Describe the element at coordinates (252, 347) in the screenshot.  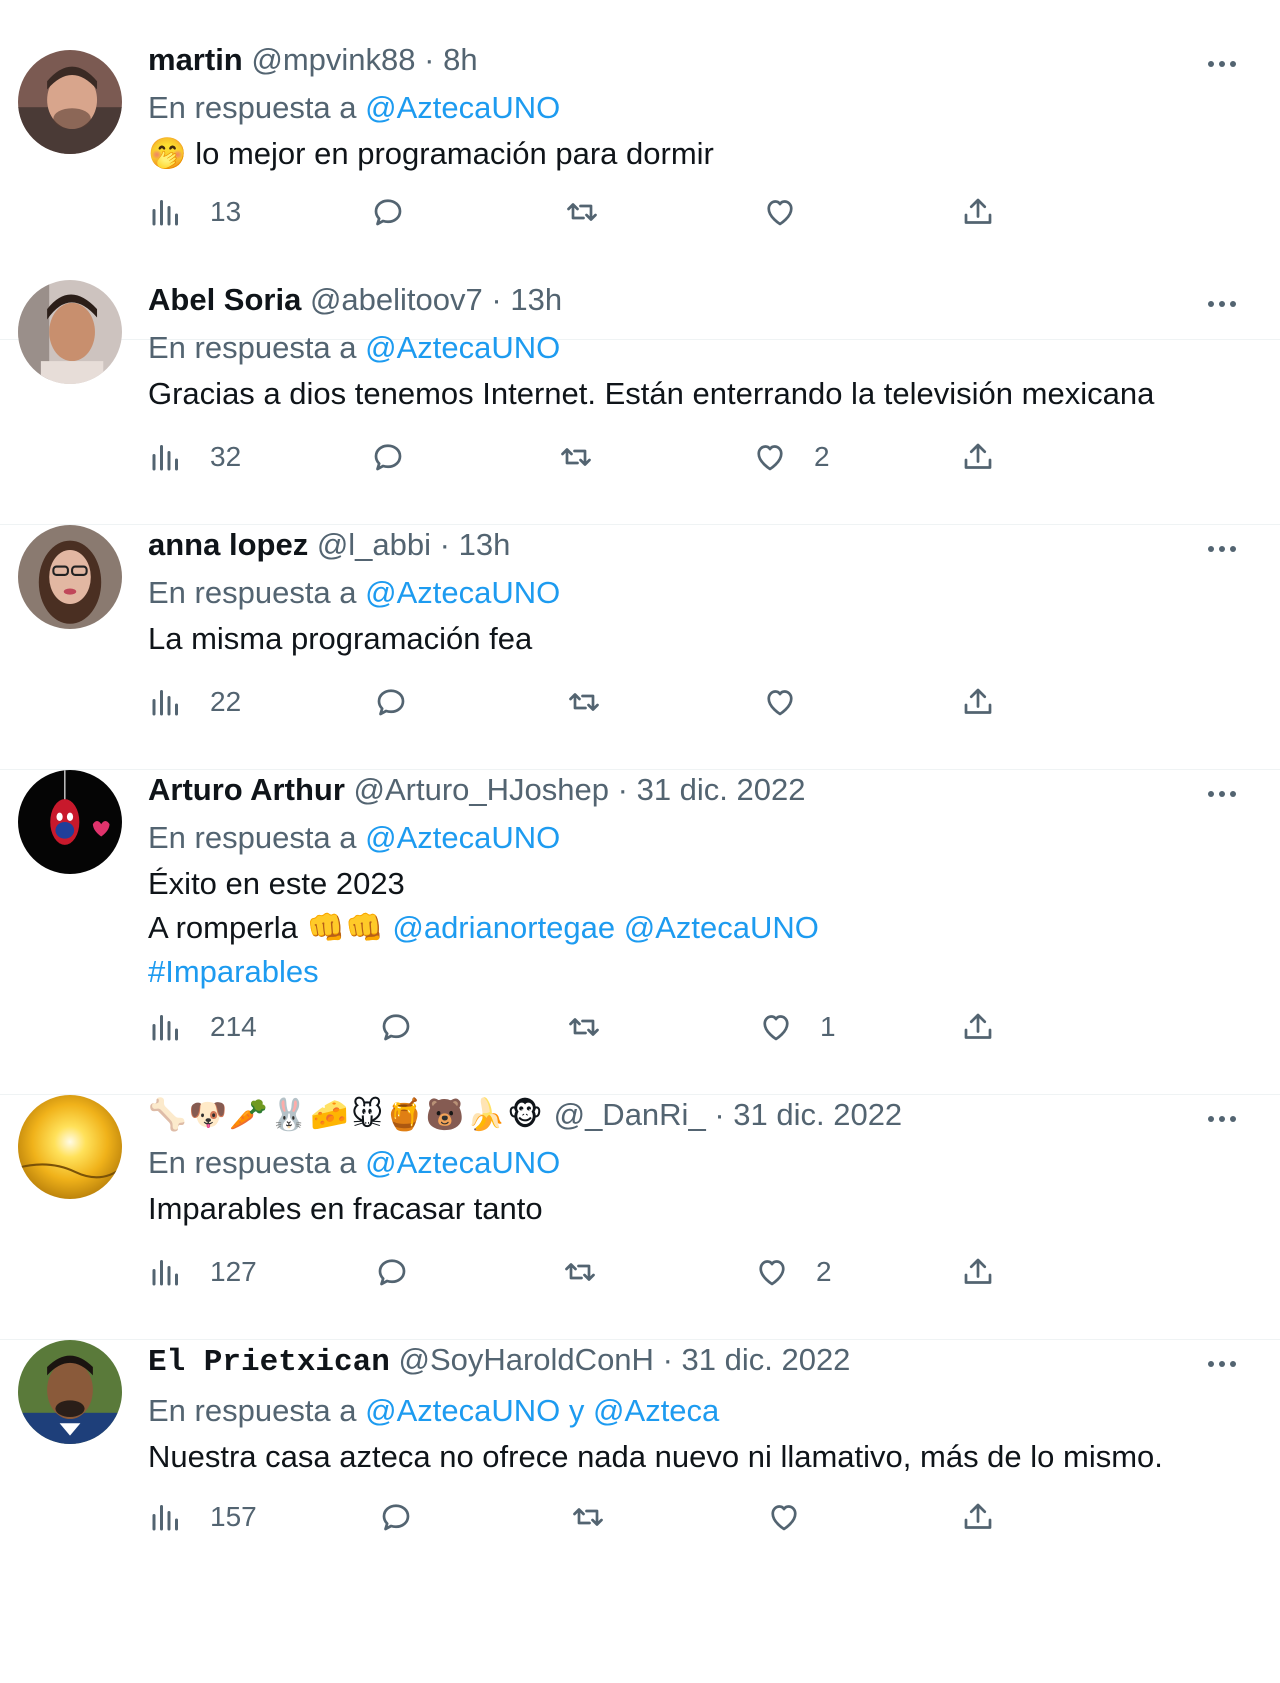
I see `reply-prefix: En respuesta a` at that location.